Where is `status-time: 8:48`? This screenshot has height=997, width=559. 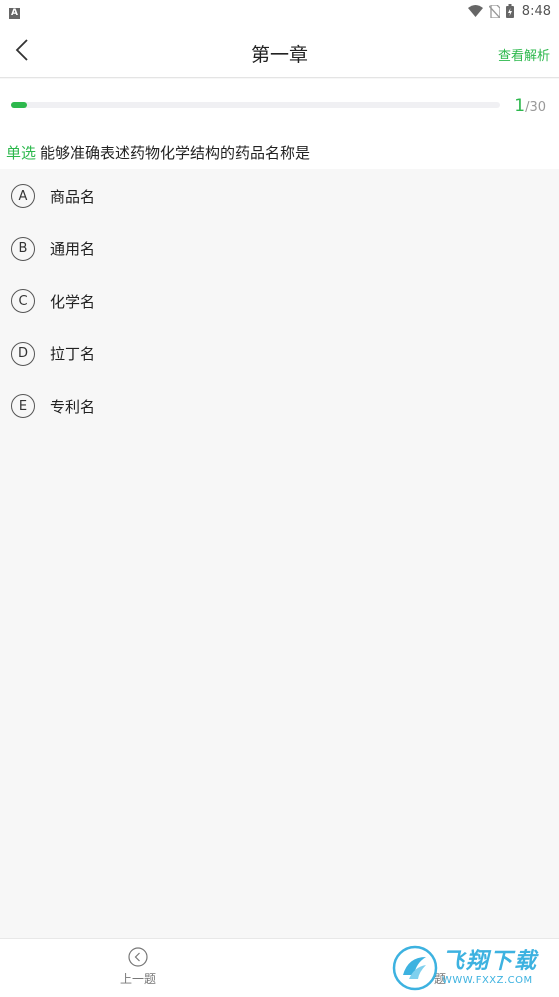
status-time: 8:48 is located at coordinates (536, 11).